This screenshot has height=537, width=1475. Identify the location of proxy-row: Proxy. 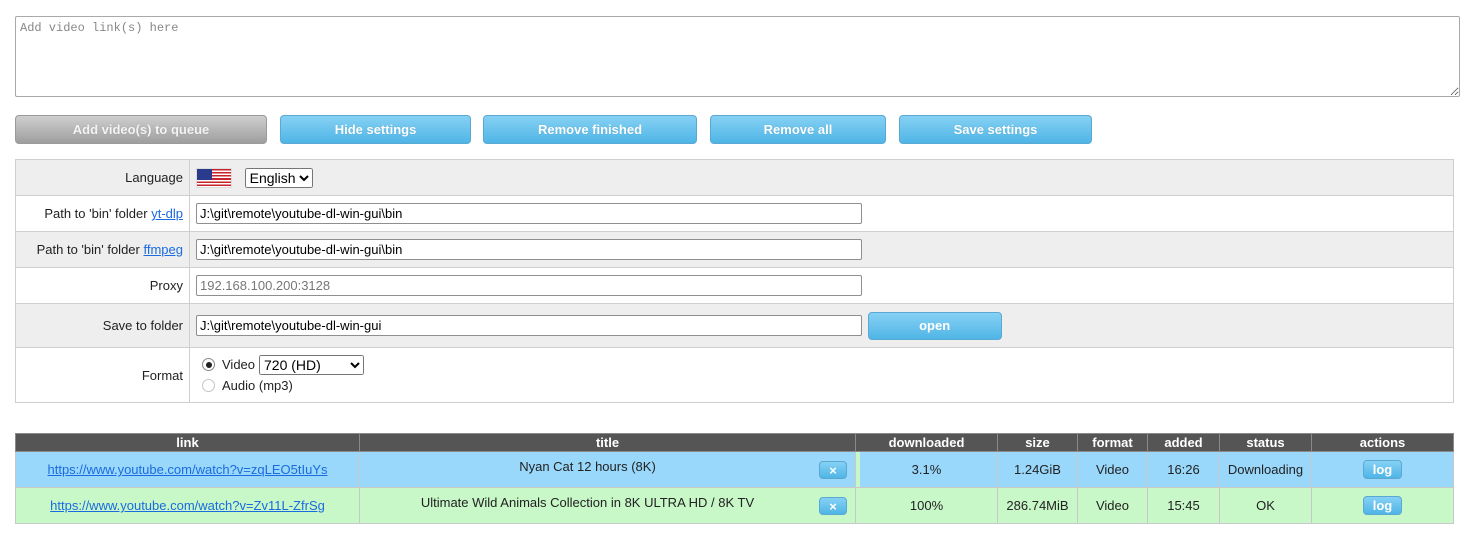
(734, 285).